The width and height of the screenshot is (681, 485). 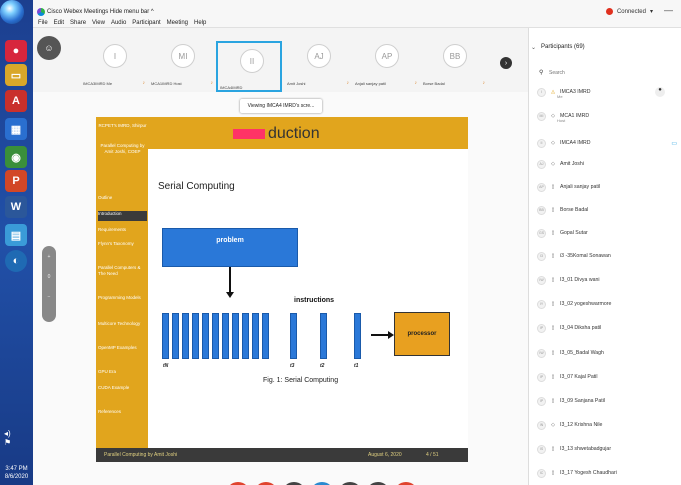 What do you see at coordinates (78, 23) in the screenshot?
I see `menu-share: Share` at bounding box center [78, 23].